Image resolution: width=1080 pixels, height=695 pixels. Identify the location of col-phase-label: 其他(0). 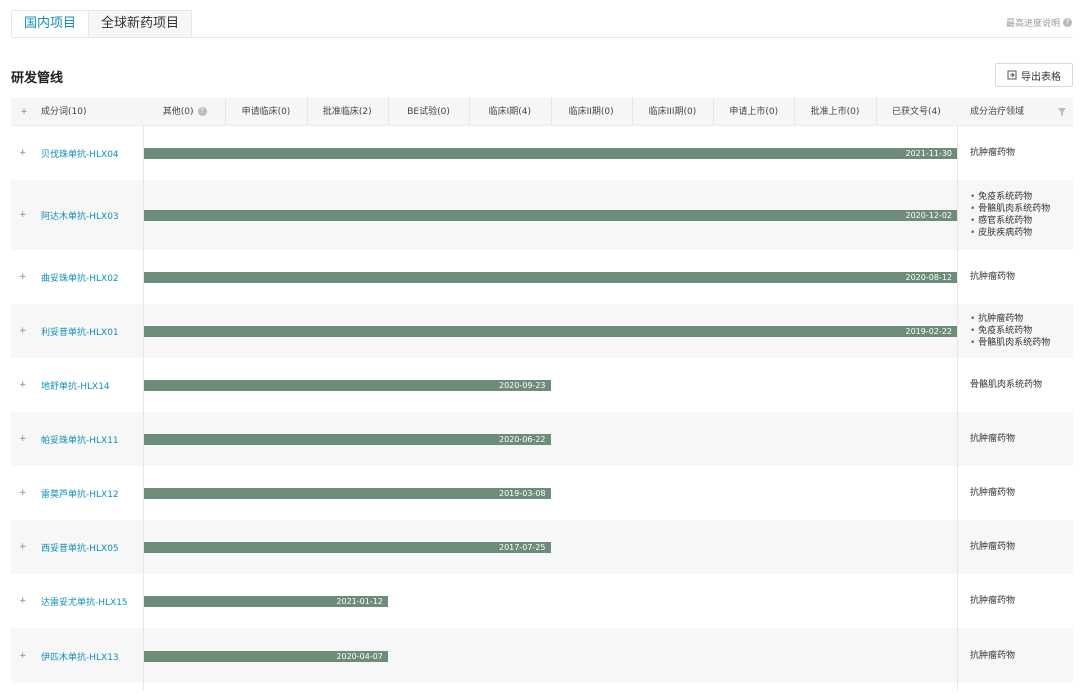
(178, 112).